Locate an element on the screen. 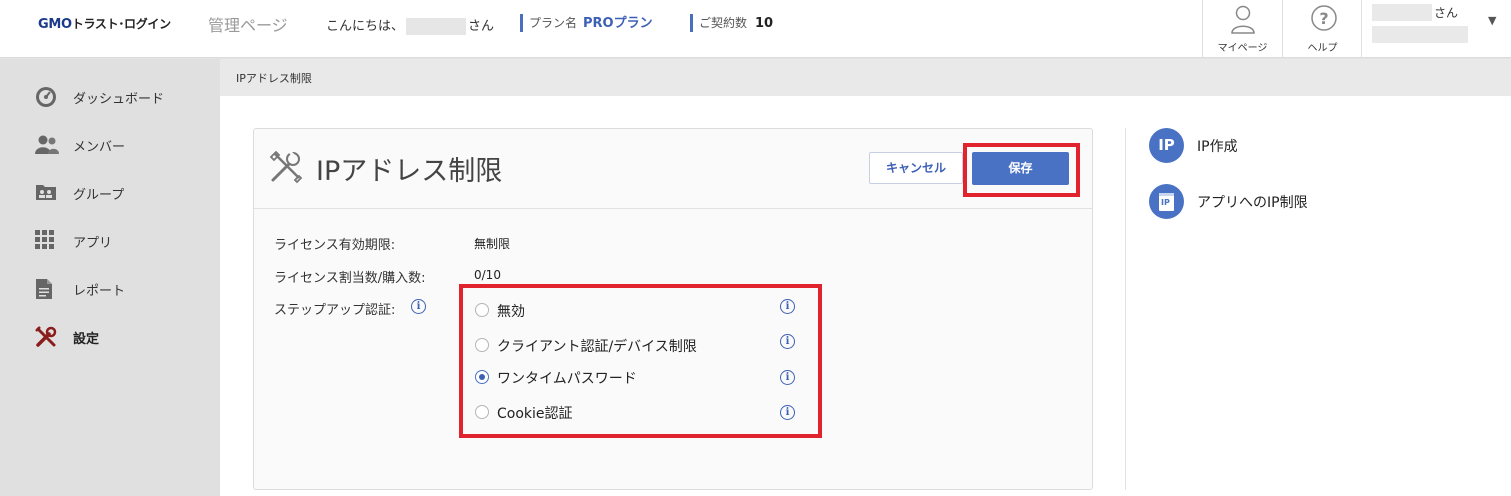  sidebar-item-report: レポート is located at coordinates (110, 289).